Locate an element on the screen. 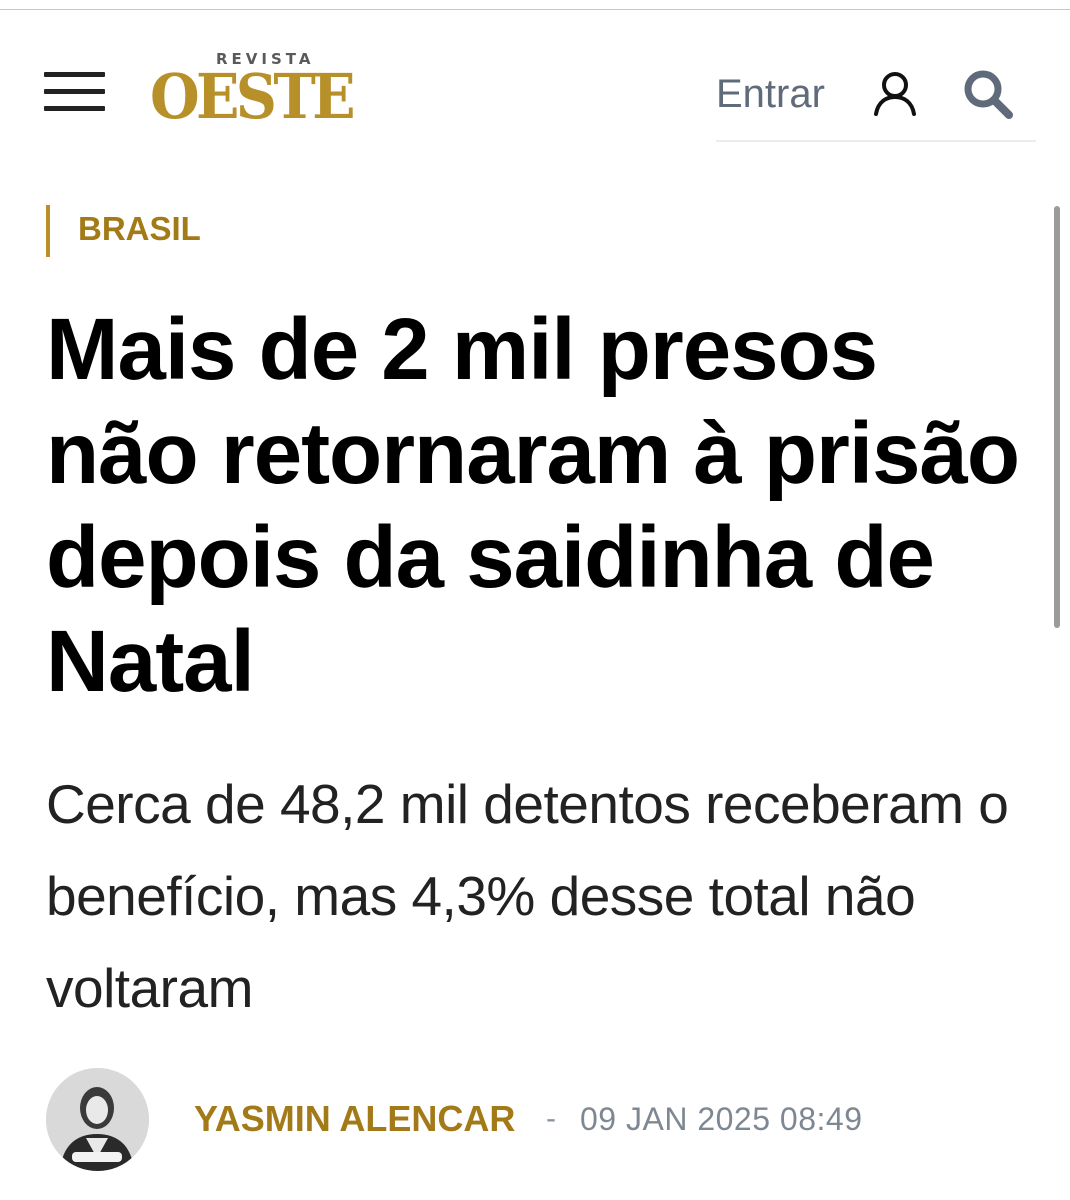 Image resolution: width=1070 pixels, height=1200 pixels. top-divider is located at coordinates (535, 9).